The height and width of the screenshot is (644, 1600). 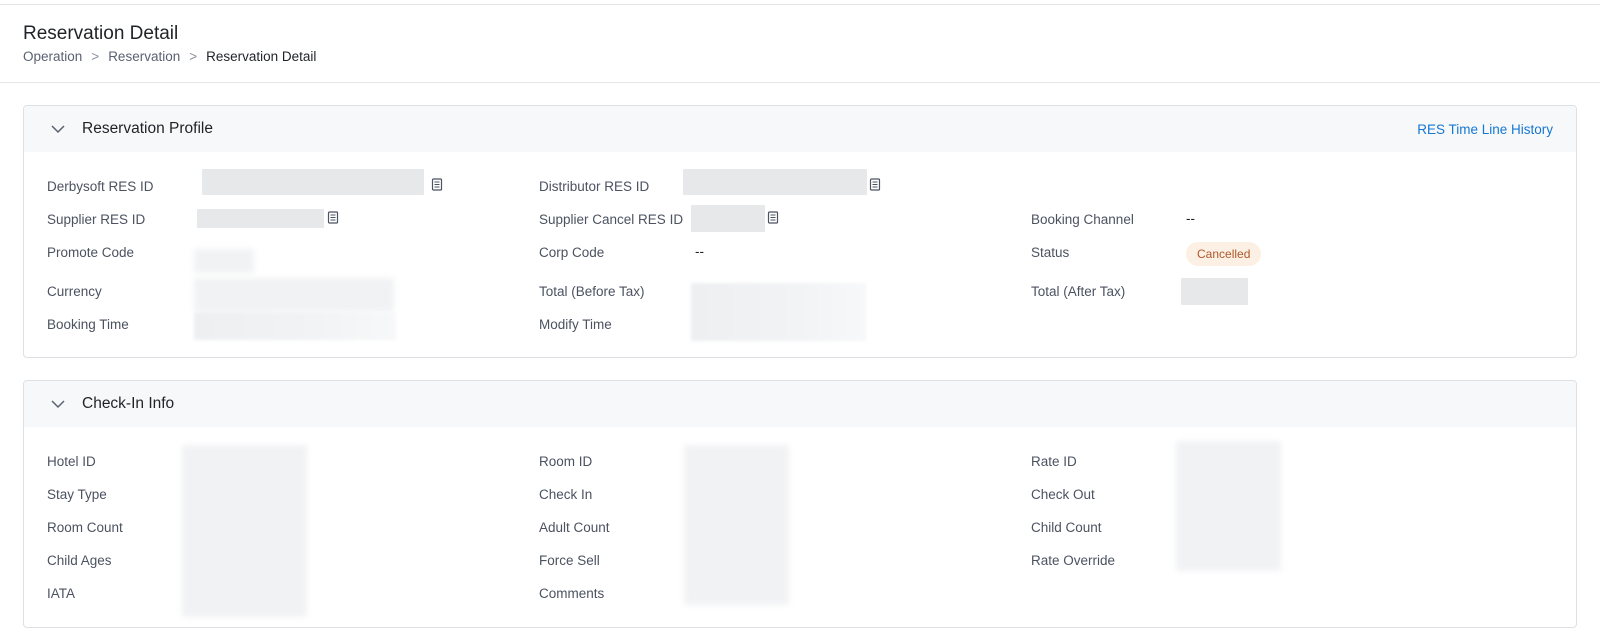 What do you see at coordinates (100, 186) in the screenshot?
I see `derbysoft-res-id-label: Derbysoft RES ID` at bounding box center [100, 186].